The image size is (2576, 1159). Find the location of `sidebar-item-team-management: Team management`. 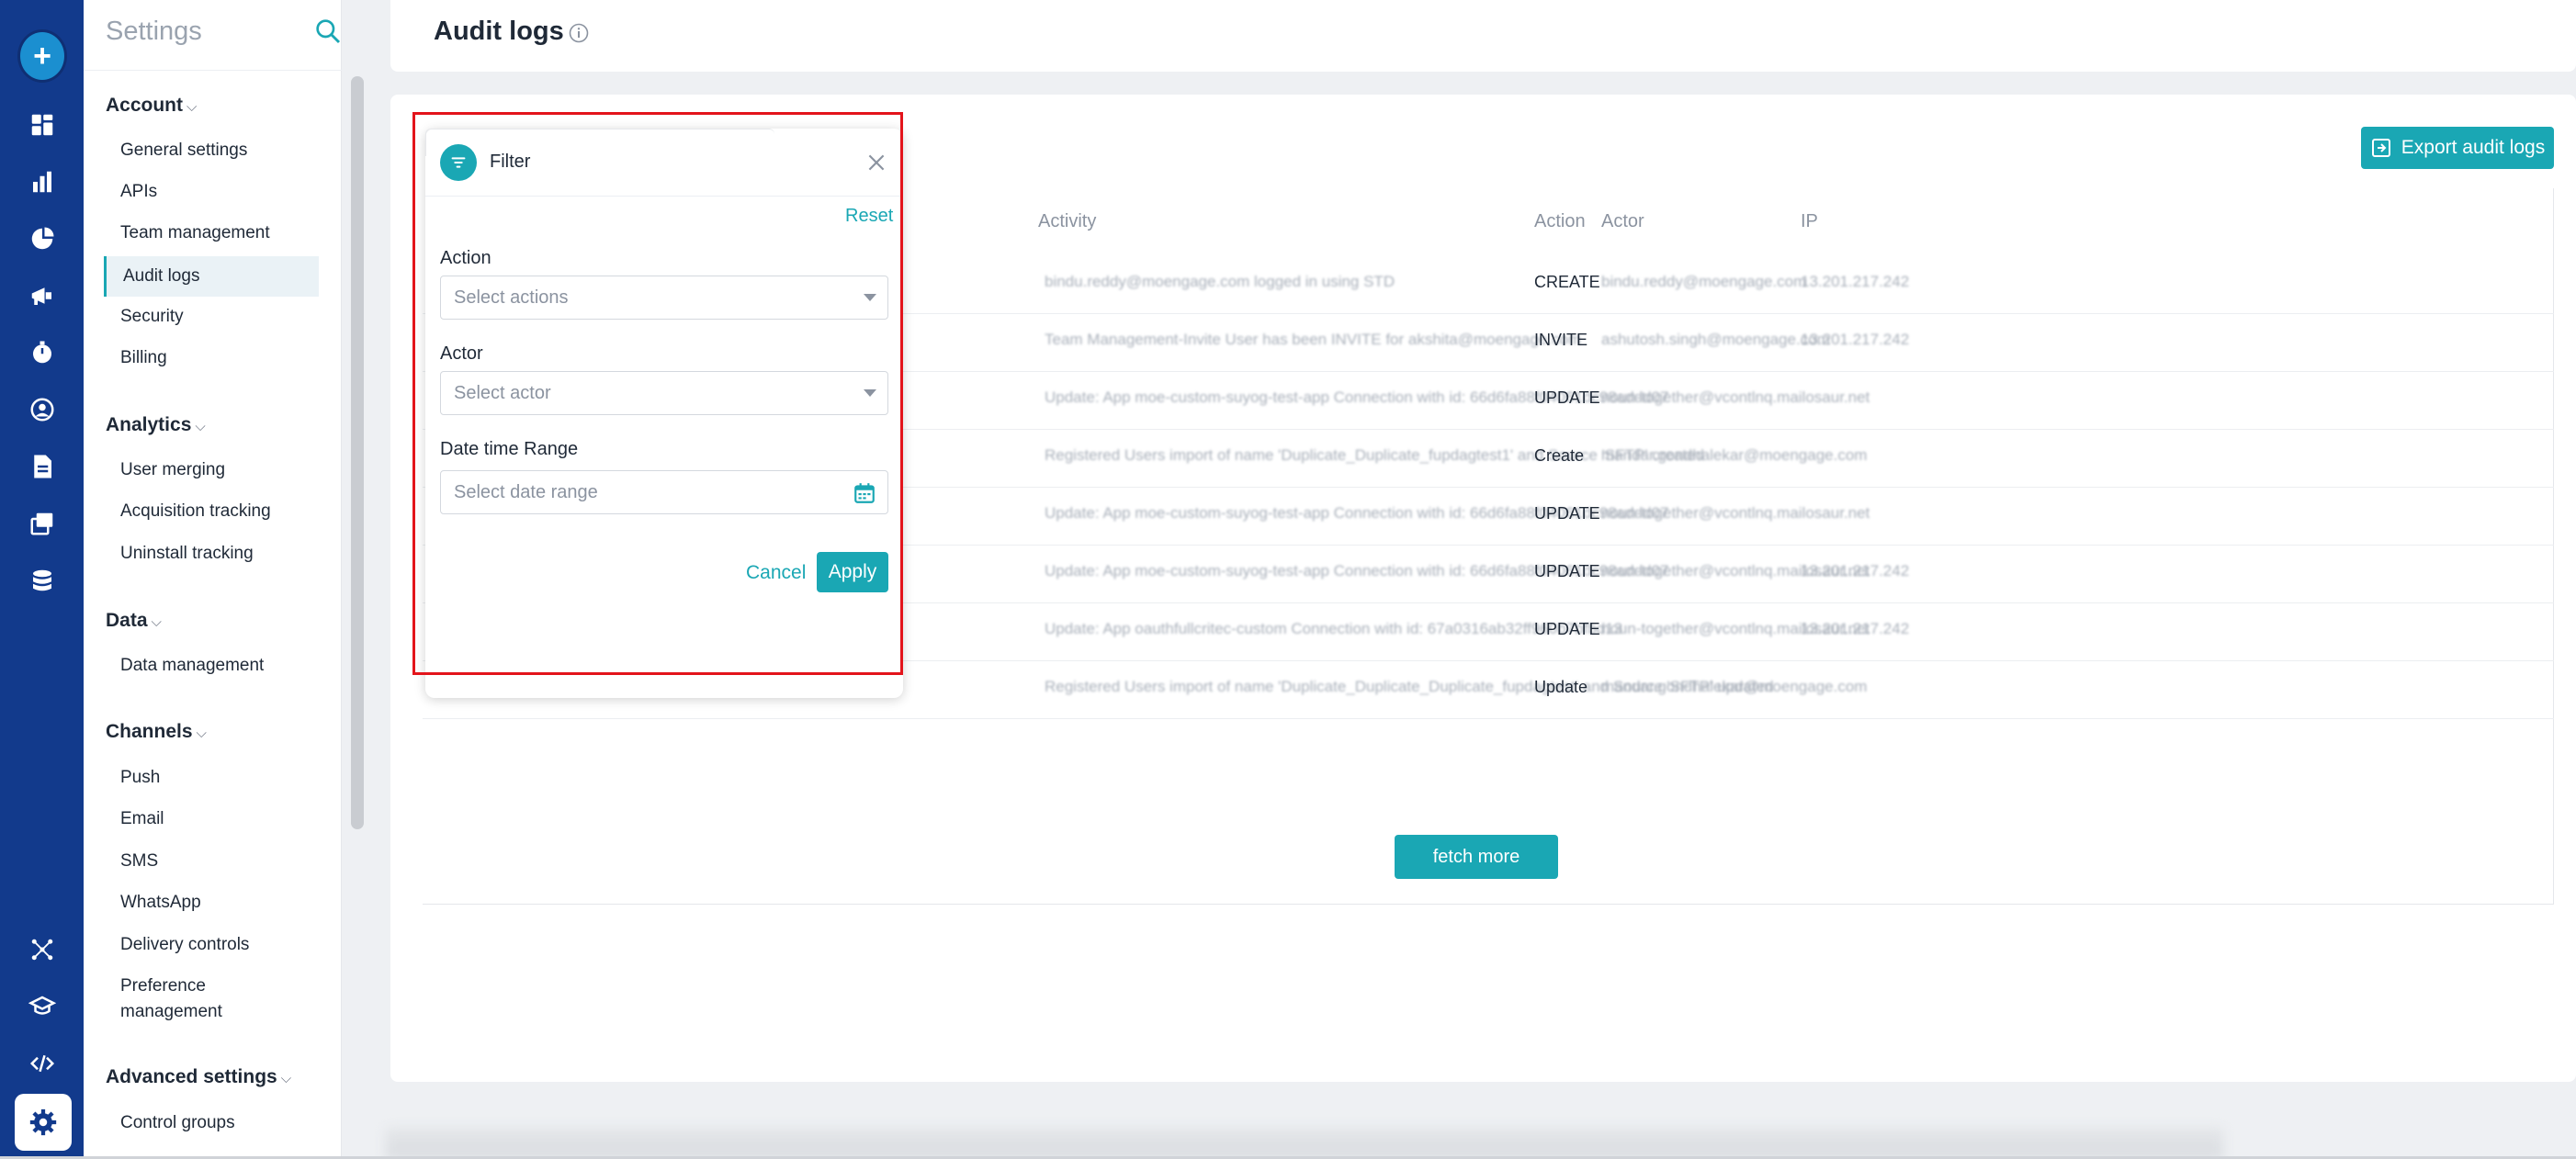

sidebar-item-team-management: Team management is located at coordinates (227, 233).